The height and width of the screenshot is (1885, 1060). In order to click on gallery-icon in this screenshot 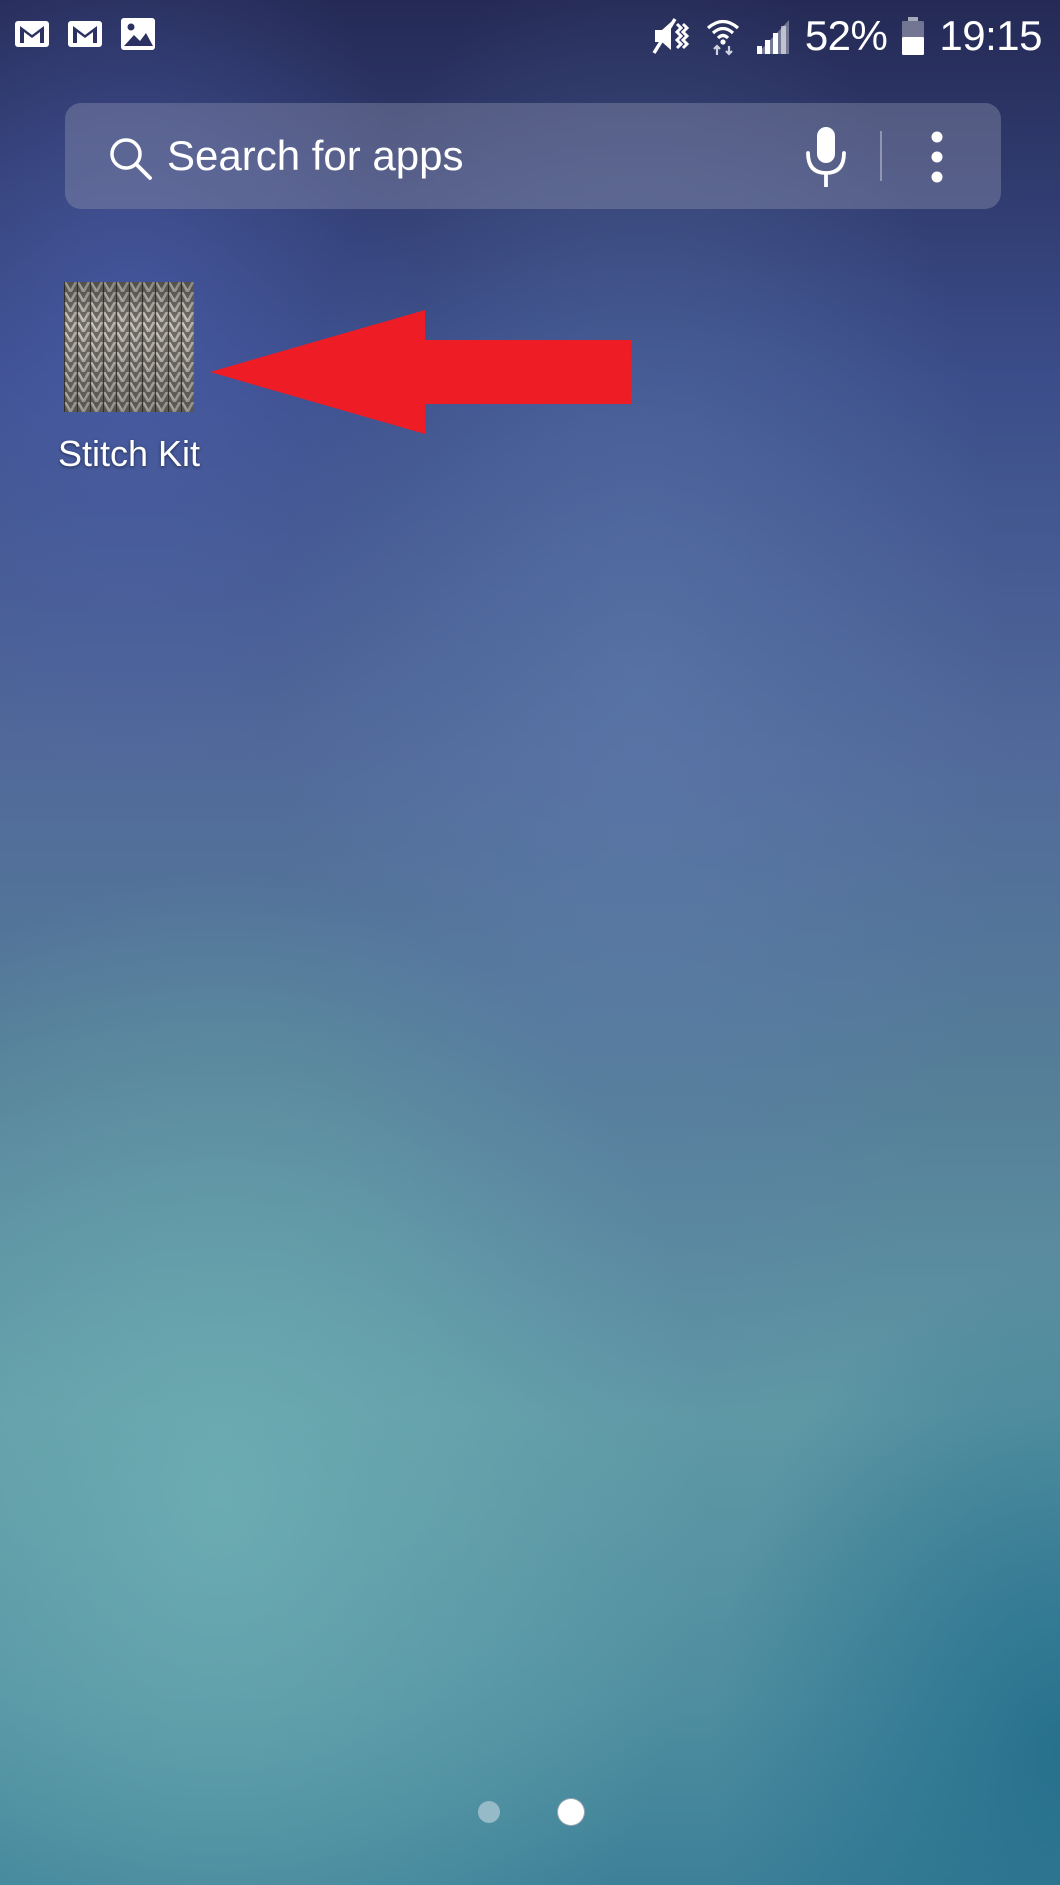, I will do `click(138, 34)`.